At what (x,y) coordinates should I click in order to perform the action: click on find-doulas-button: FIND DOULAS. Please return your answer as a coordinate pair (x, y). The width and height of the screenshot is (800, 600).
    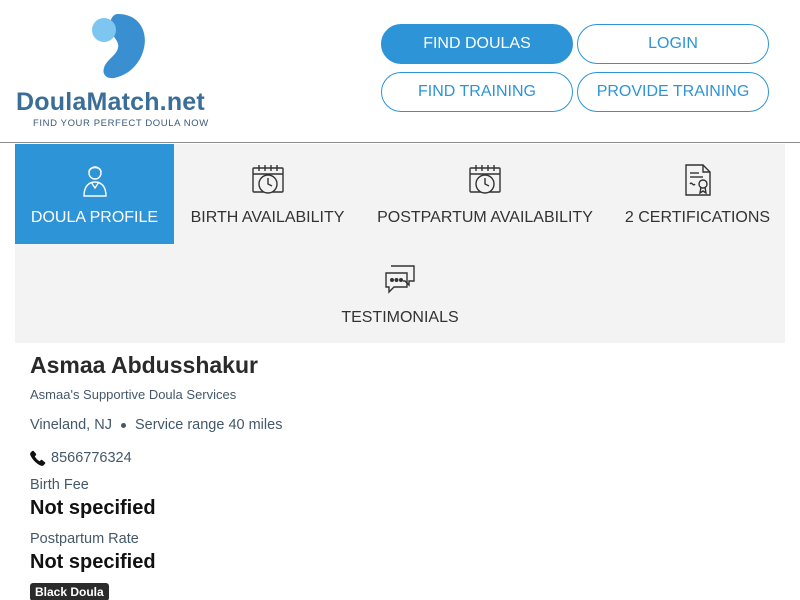
    Looking at the image, I should click on (477, 44).